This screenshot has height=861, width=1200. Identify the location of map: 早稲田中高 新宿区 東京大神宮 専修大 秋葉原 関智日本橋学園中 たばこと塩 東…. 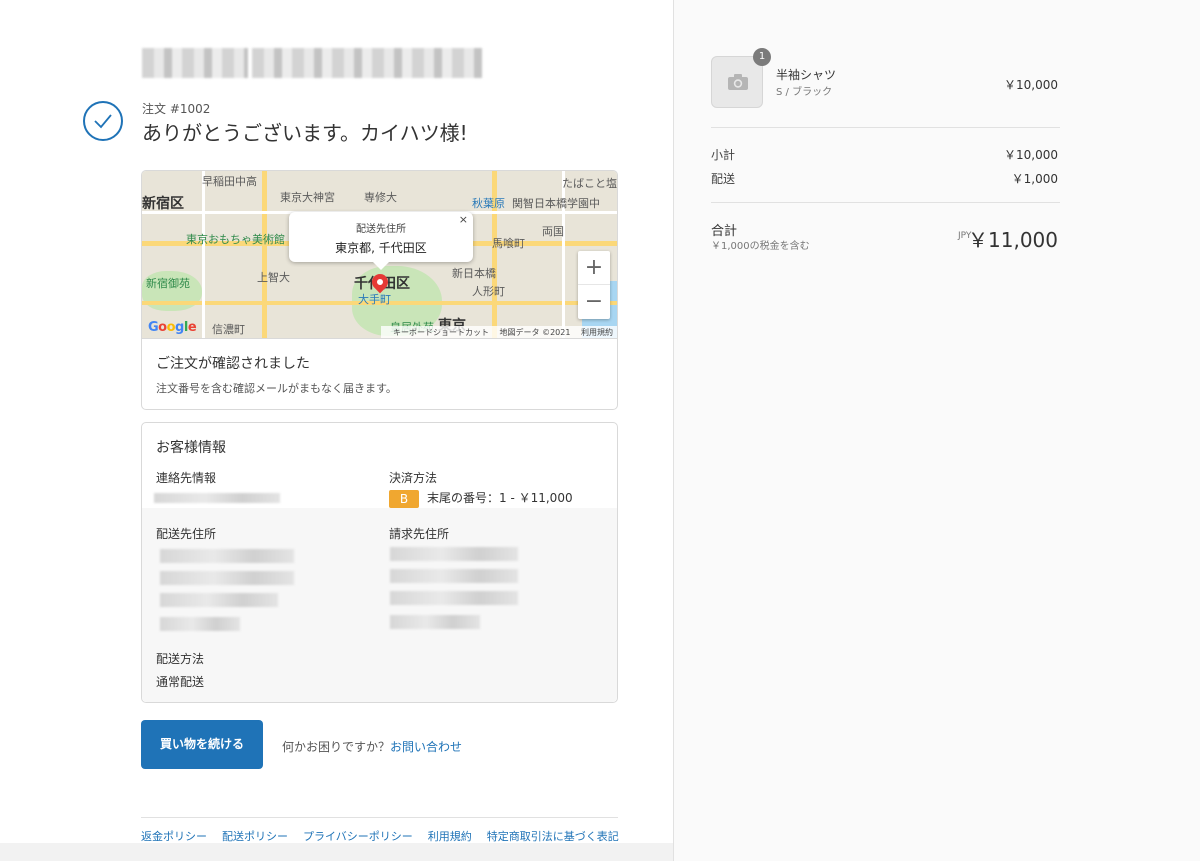
(379, 255).